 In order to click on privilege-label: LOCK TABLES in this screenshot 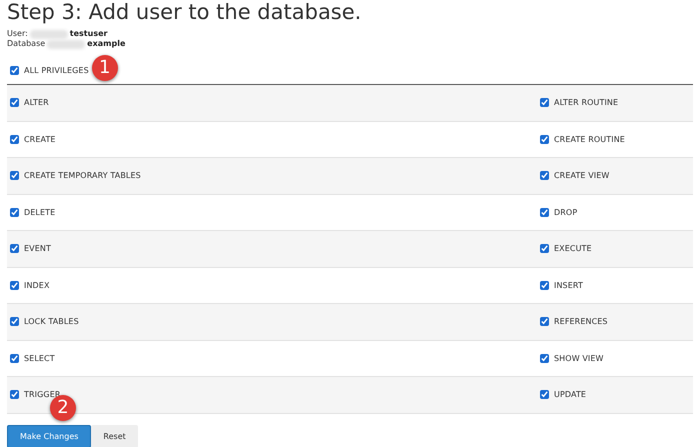, I will do `click(51, 321)`.